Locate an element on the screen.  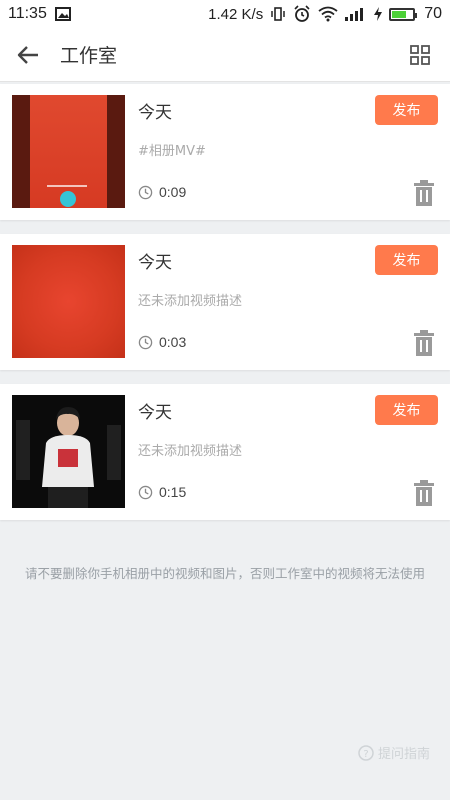
grid-view-button is located at coordinates (420, 55).